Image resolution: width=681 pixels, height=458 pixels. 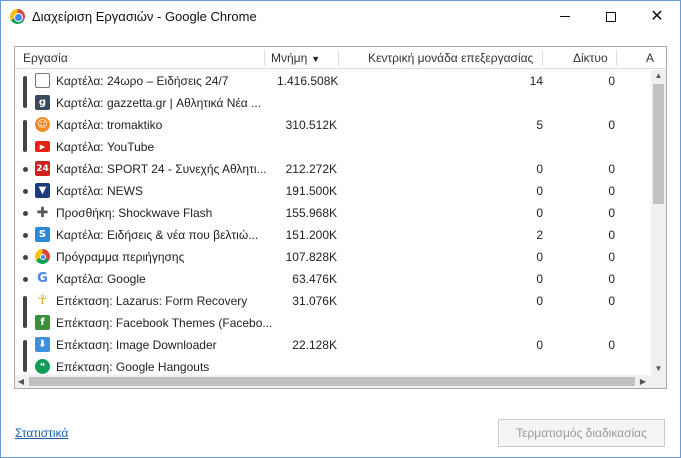 What do you see at coordinates (643, 381) in the screenshot?
I see `scroll-right-icon: ▶` at bounding box center [643, 381].